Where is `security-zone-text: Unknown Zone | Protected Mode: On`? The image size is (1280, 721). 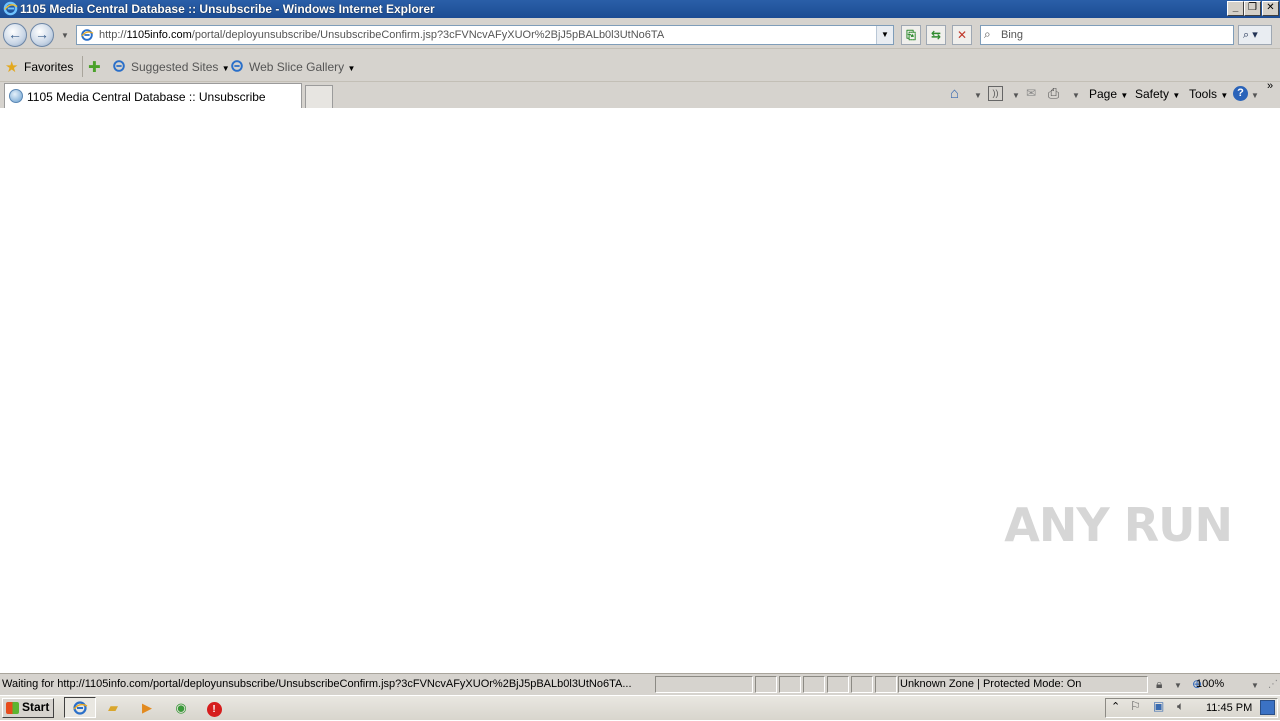 security-zone-text: Unknown Zone | Protected Mode: On is located at coordinates (991, 684).